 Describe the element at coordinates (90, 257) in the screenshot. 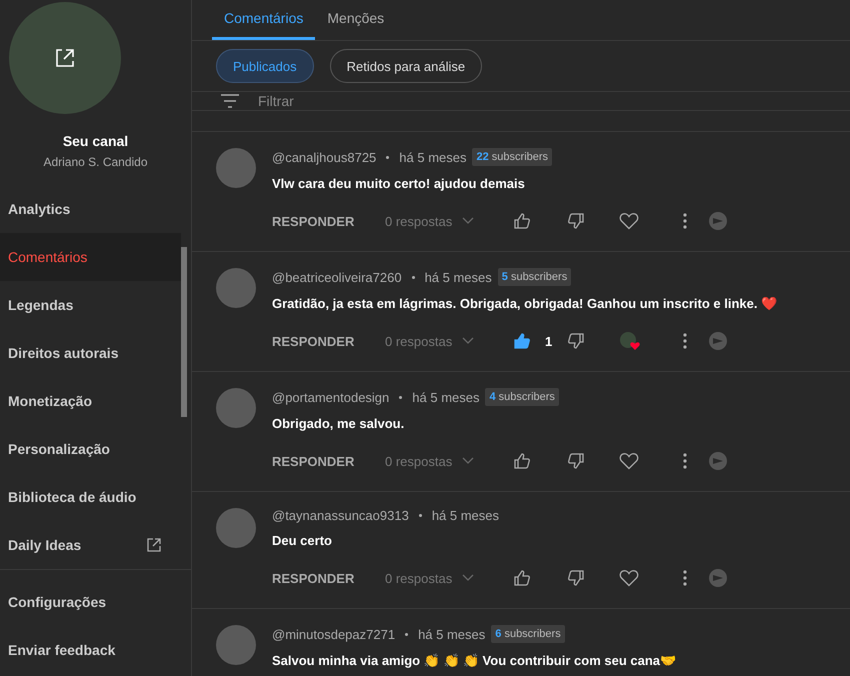

I see `sidebar-item: Comentários` at that location.